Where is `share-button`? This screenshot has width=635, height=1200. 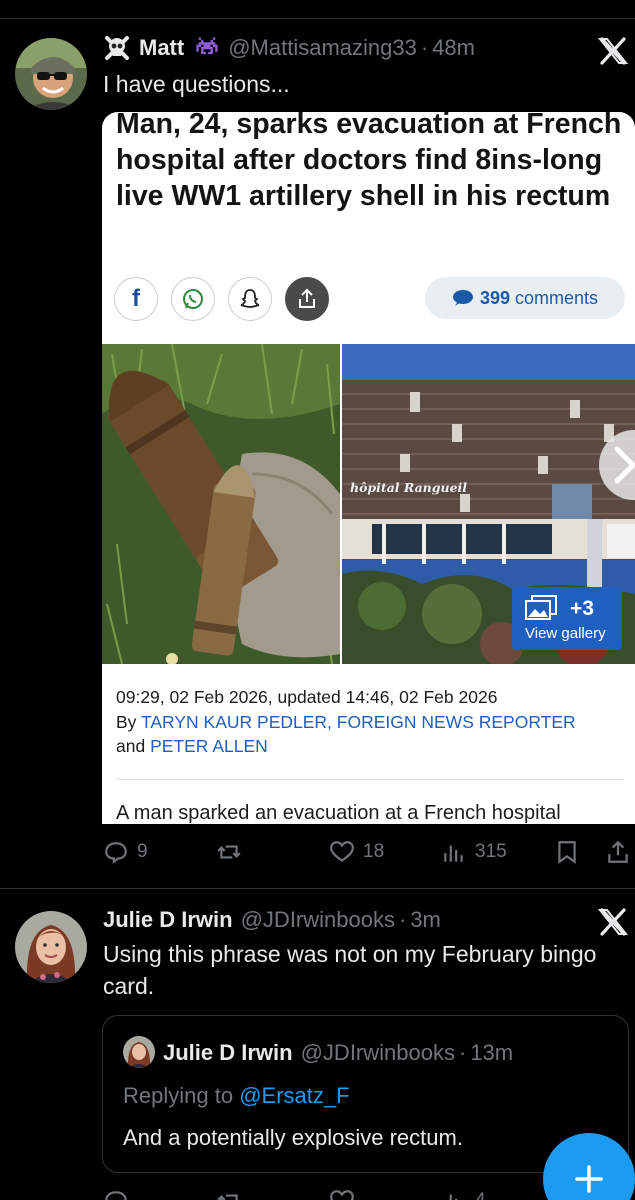
share-button is located at coordinates (620, 852).